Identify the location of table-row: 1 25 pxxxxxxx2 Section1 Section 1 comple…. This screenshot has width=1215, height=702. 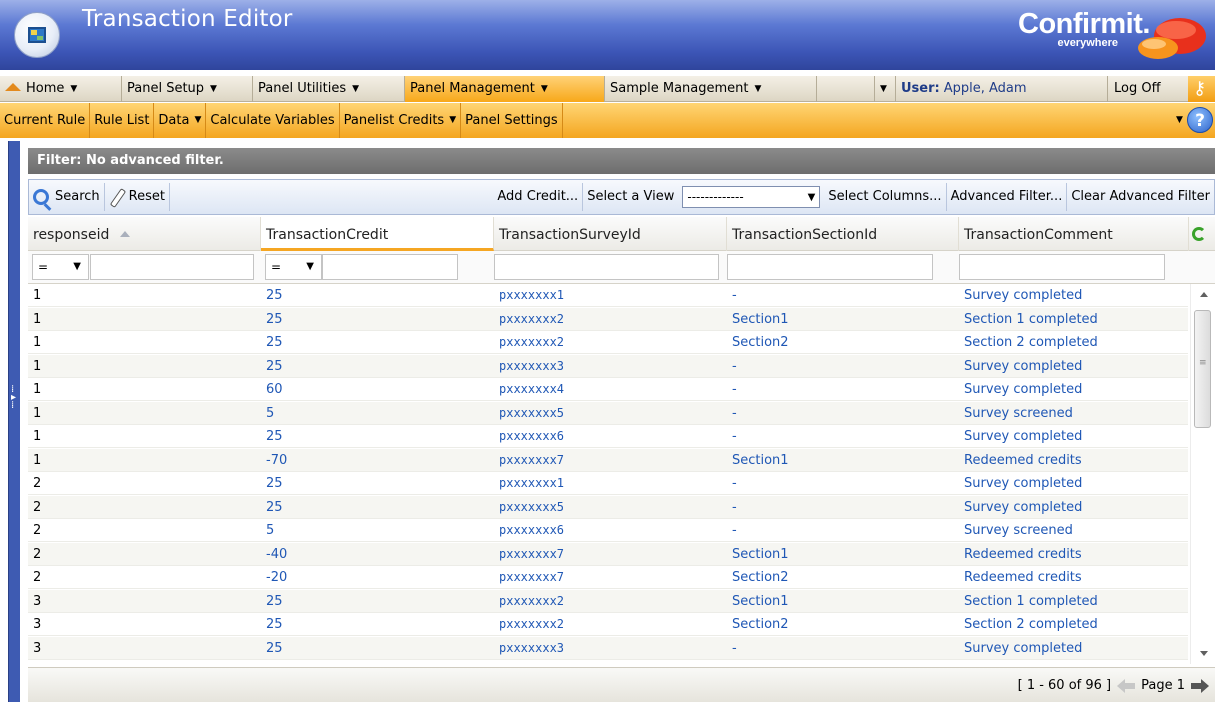
(608, 319).